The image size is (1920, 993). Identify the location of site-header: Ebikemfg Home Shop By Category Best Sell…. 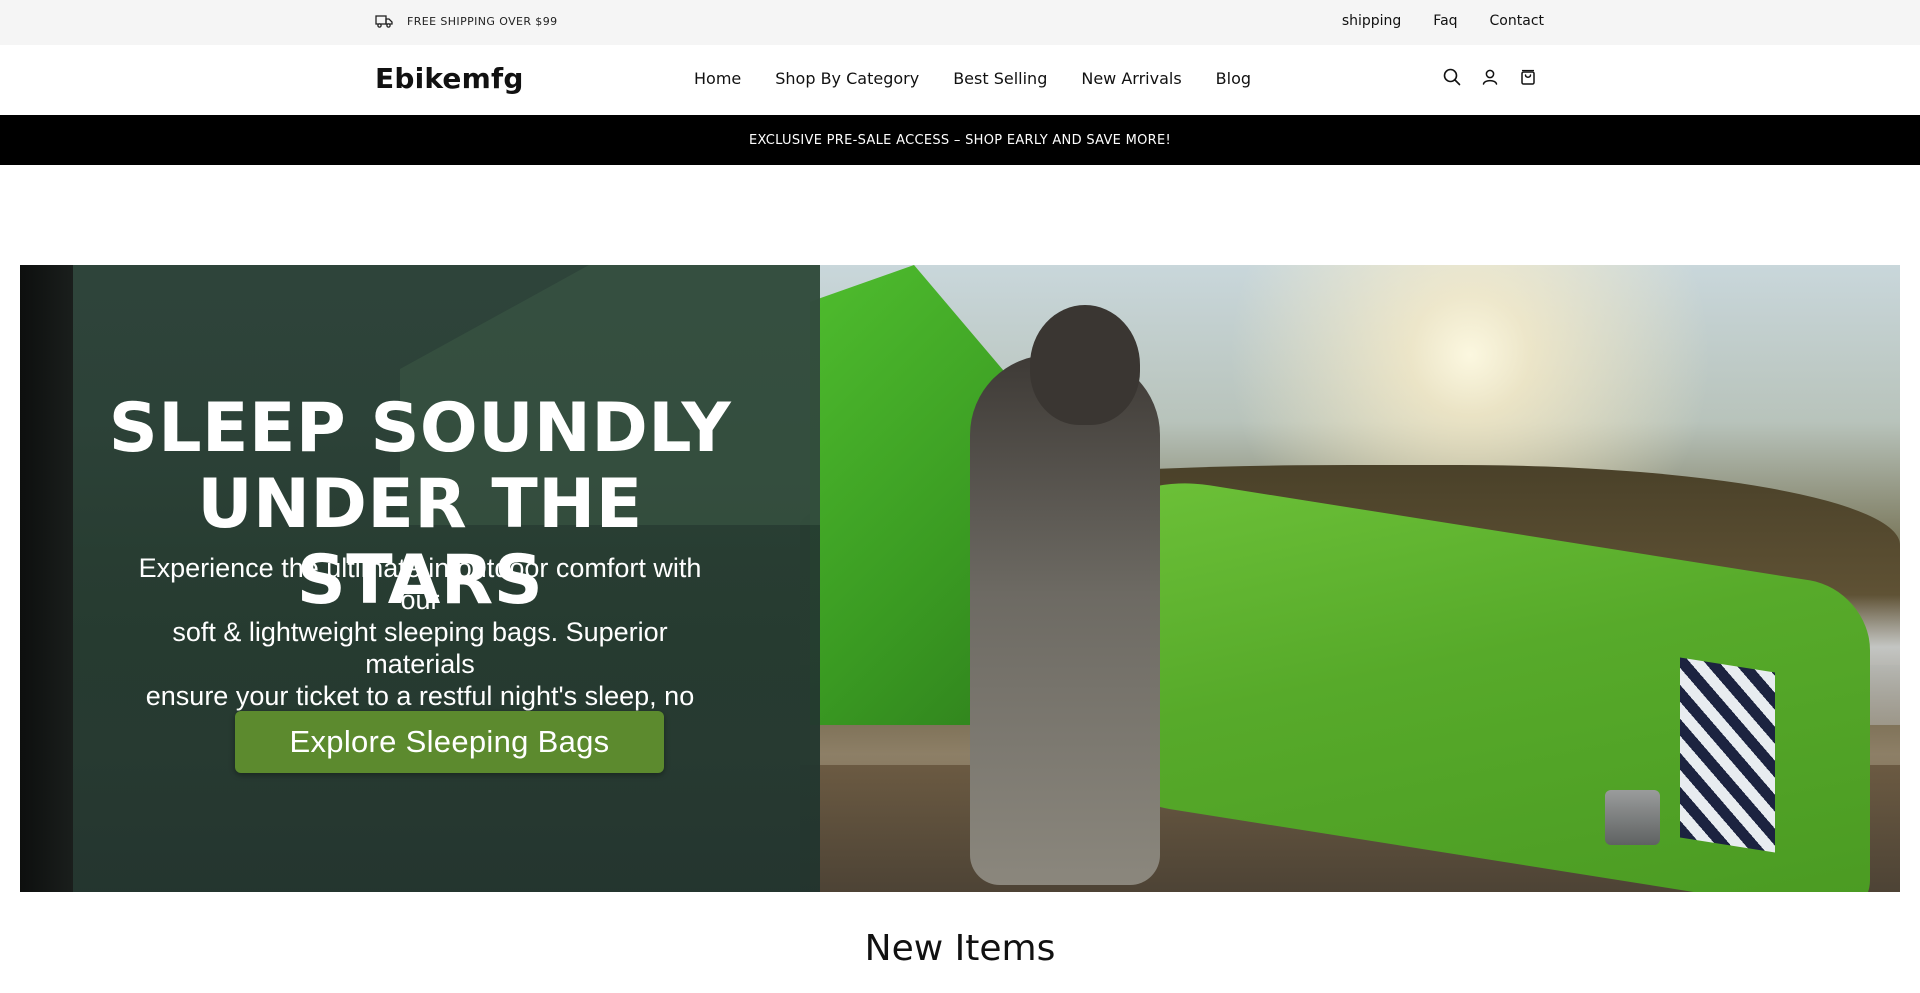
(960, 80).